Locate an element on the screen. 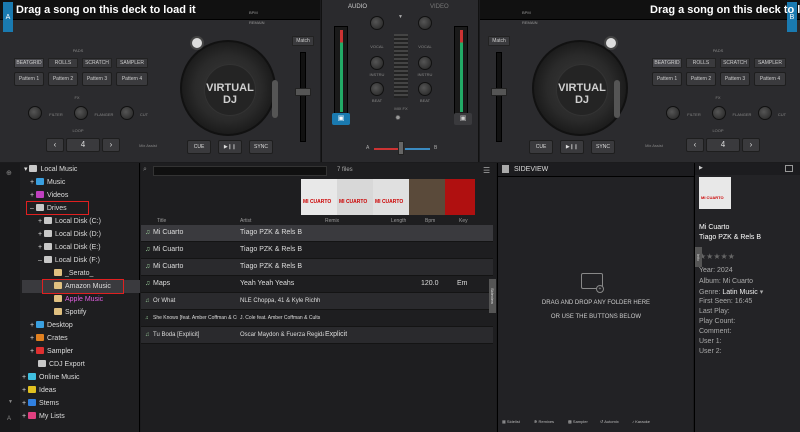  crossfader-handle is located at coordinates (401, 148).